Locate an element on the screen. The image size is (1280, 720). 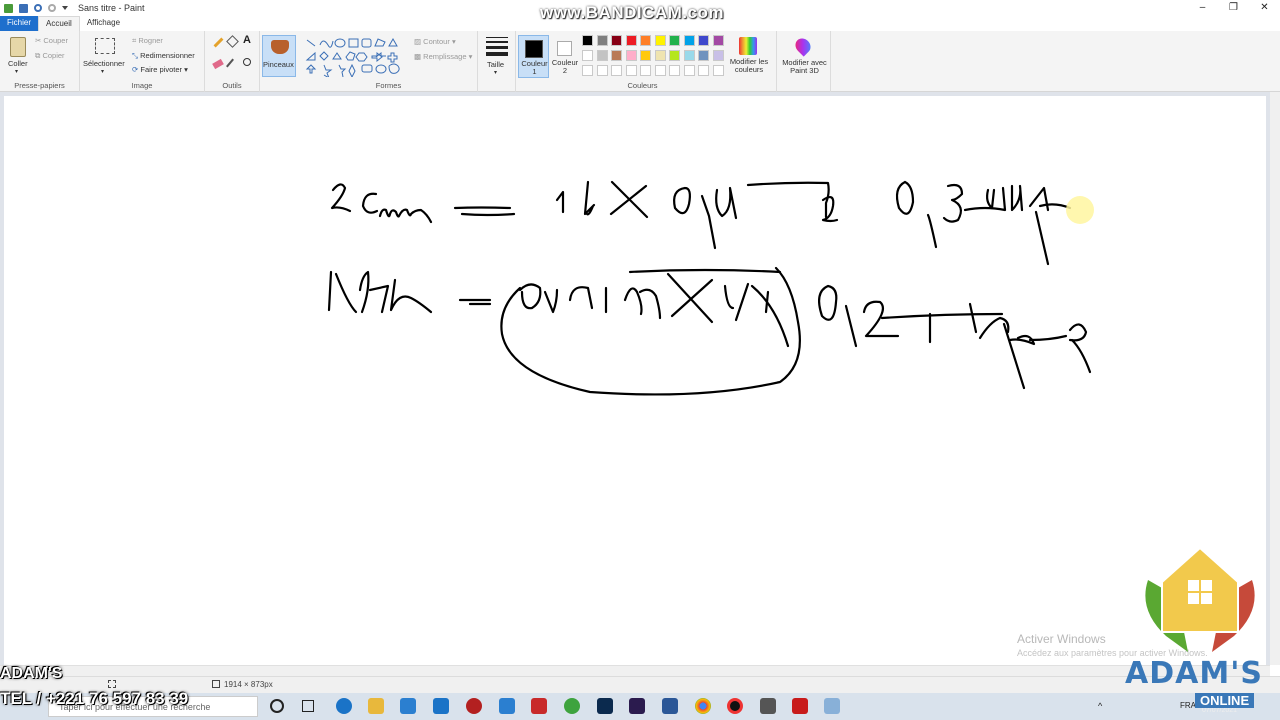
tab-affichage: Affichage is located at coordinates (103, 23).